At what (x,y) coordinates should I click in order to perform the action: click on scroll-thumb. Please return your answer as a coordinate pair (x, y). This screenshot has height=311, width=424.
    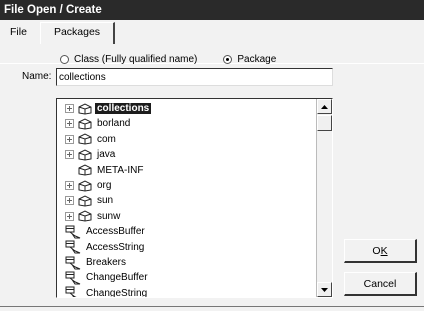
    Looking at the image, I should click on (324, 123).